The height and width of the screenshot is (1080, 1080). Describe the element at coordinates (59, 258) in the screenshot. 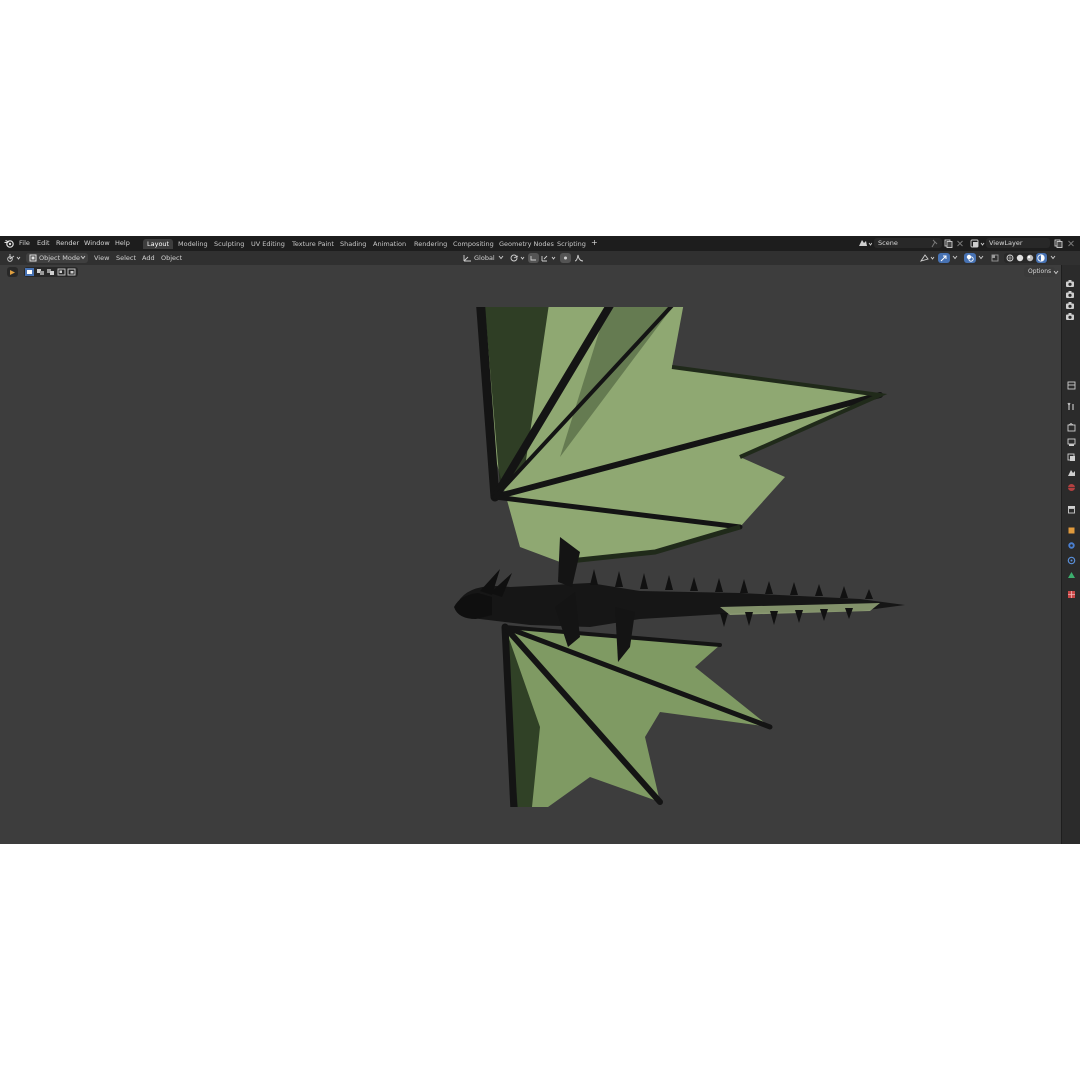

I see `mode-label: Object Mode` at that location.